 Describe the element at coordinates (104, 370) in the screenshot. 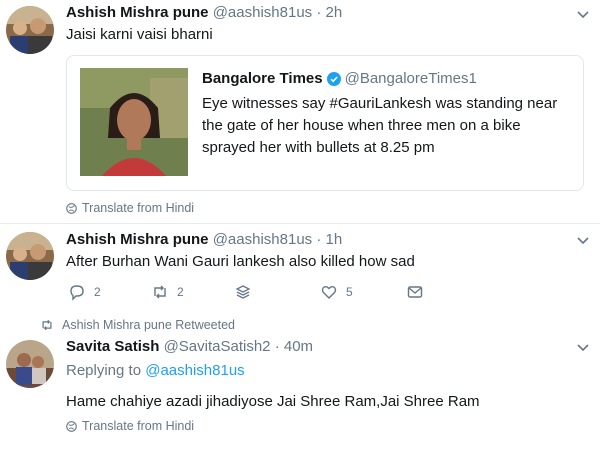

I see `replying-prefix: Replying to` at that location.